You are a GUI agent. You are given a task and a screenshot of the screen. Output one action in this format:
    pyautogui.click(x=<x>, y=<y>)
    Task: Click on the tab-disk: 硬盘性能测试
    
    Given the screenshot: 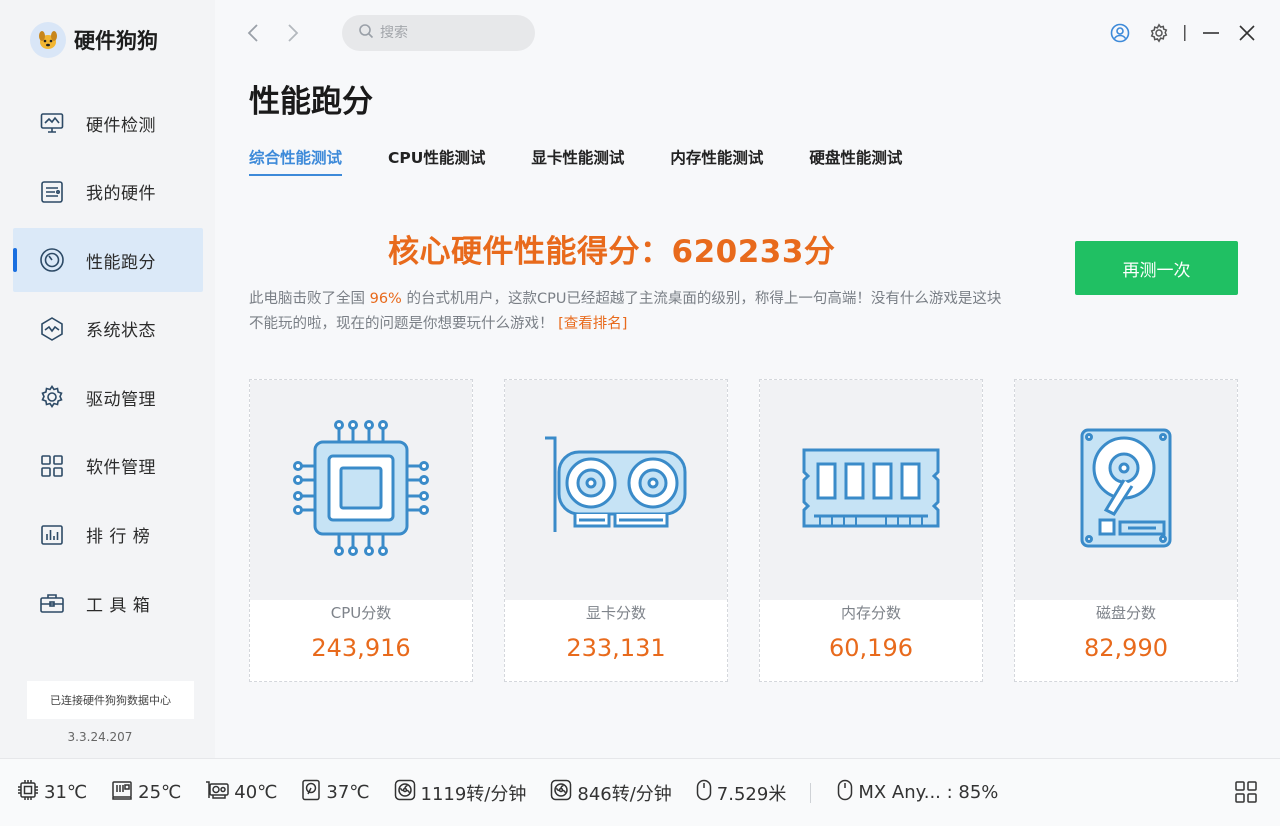 What is the action you would take?
    pyautogui.click(x=855, y=161)
    